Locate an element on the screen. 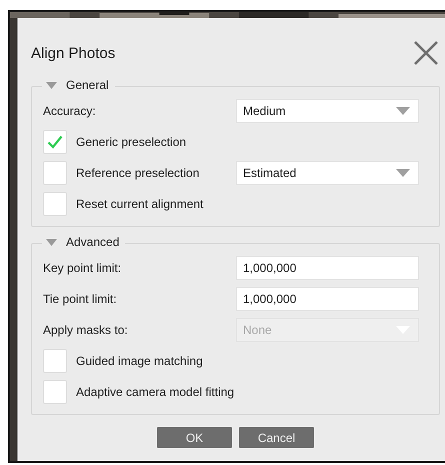 The width and height of the screenshot is (445, 465). checkbox-label: Guided image matching is located at coordinates (140, 361).